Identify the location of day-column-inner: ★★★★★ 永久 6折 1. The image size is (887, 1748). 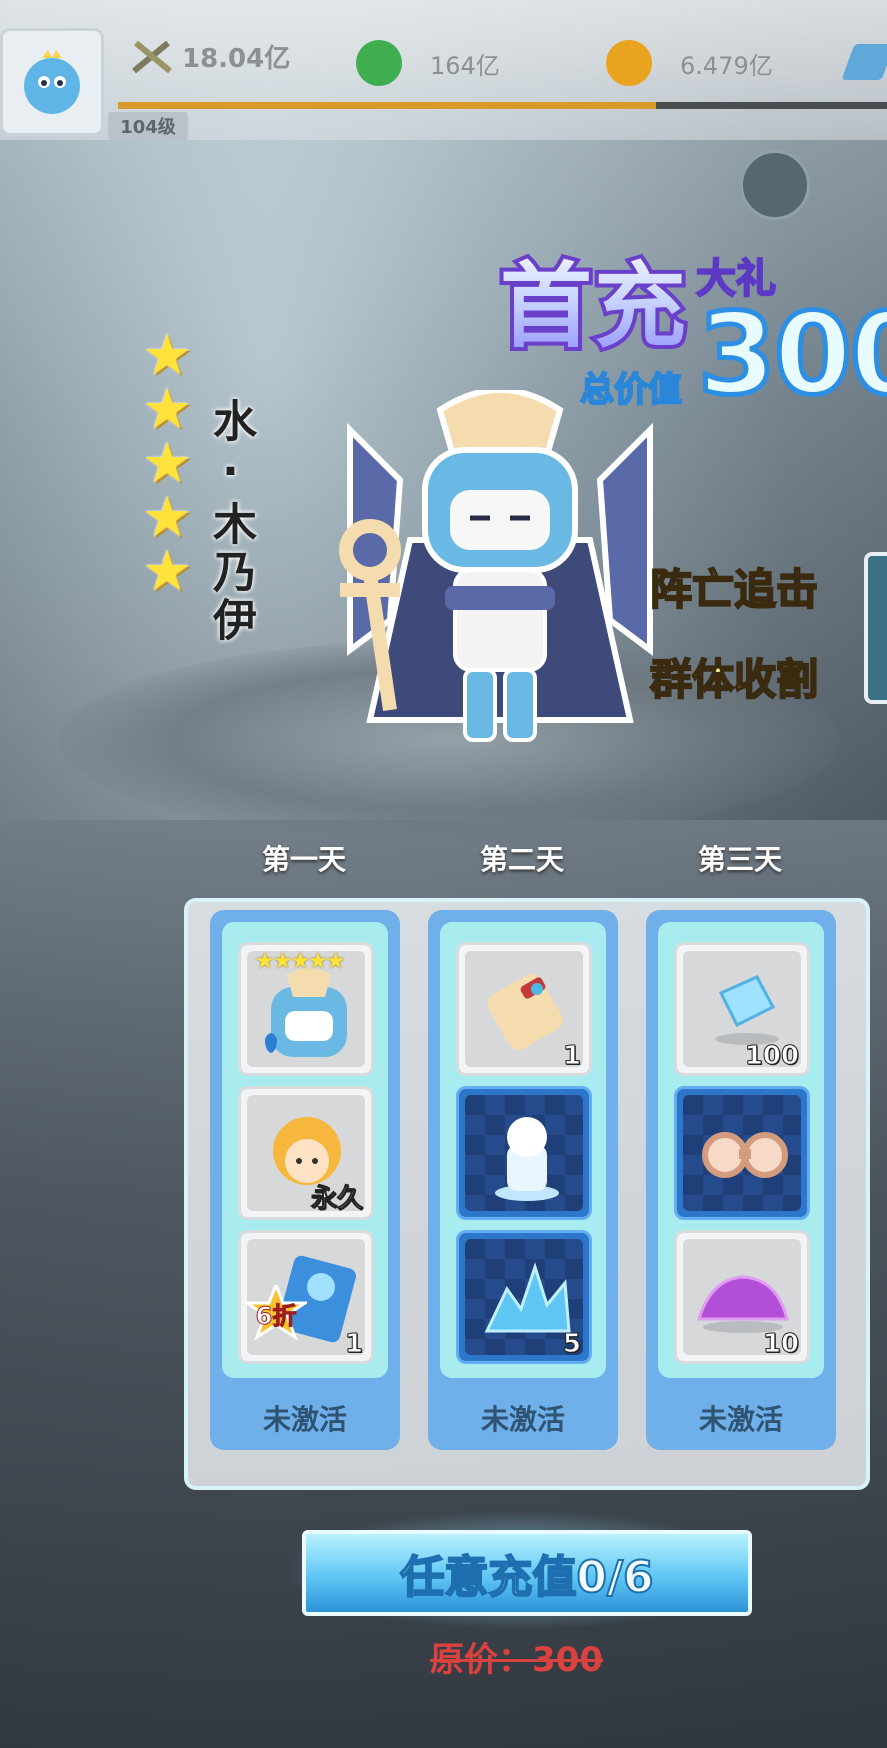
(305, 1150).